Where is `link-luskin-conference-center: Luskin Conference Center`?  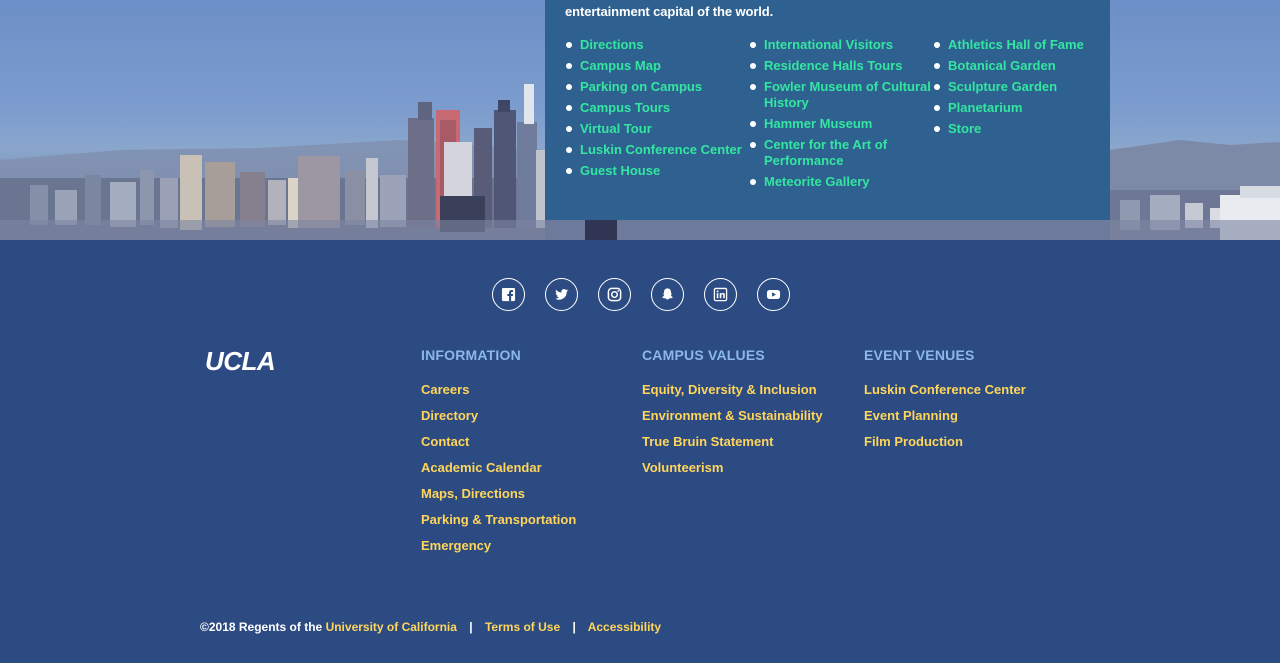 link-luskin-conference-center: Luskin Conference Center is located at coordinates (661, 149).